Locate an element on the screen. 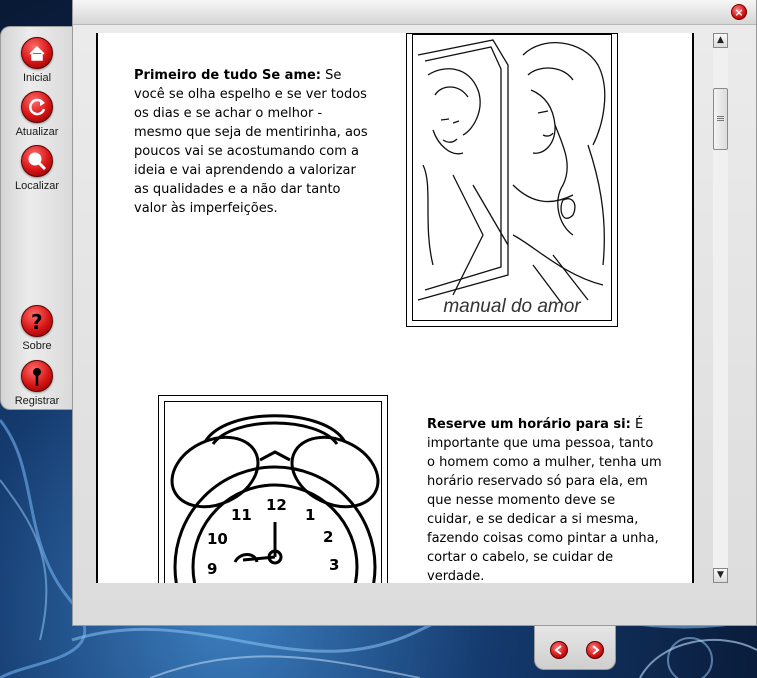  page-navigation is located at coordinates (575, 648).